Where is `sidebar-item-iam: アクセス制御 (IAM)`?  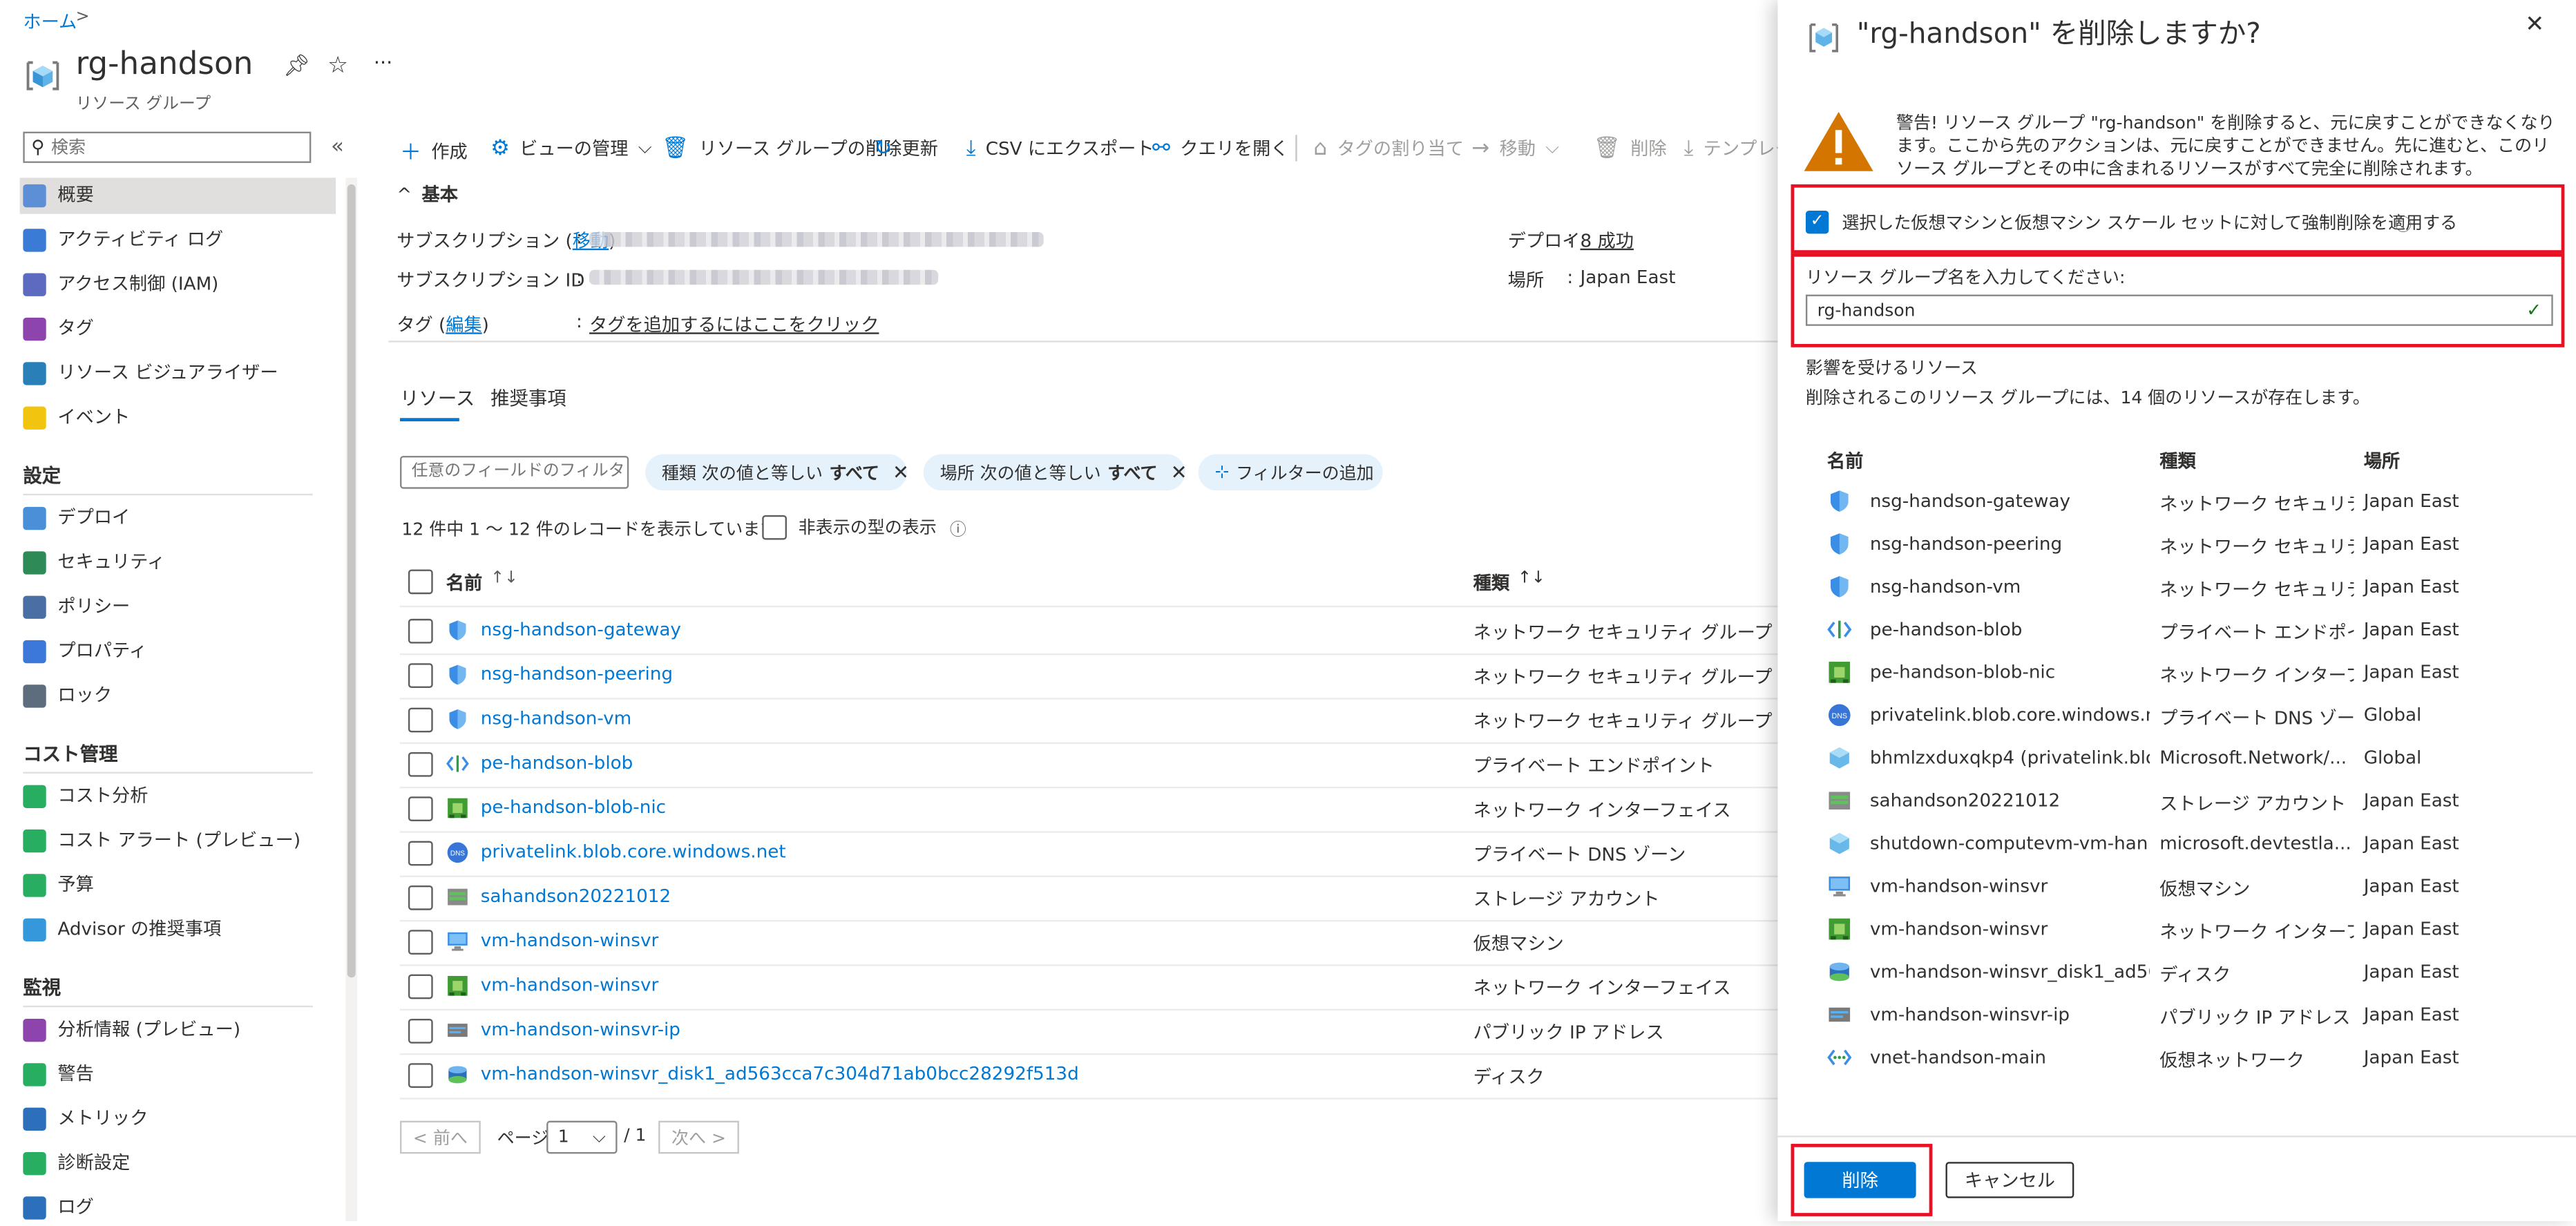
sidebar-item-iam: アクセス制御 (IAM) is located at coordinates (180, 285).